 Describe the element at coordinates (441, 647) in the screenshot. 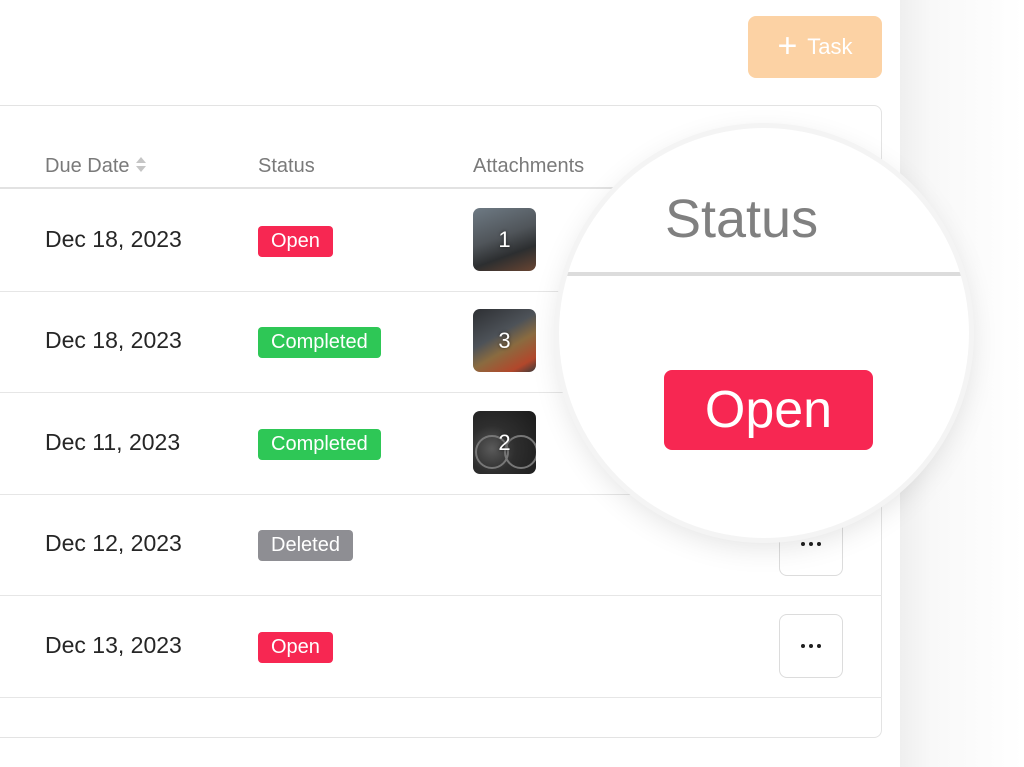

I see `table-row: Dec 13, 2023 Open` at that location.